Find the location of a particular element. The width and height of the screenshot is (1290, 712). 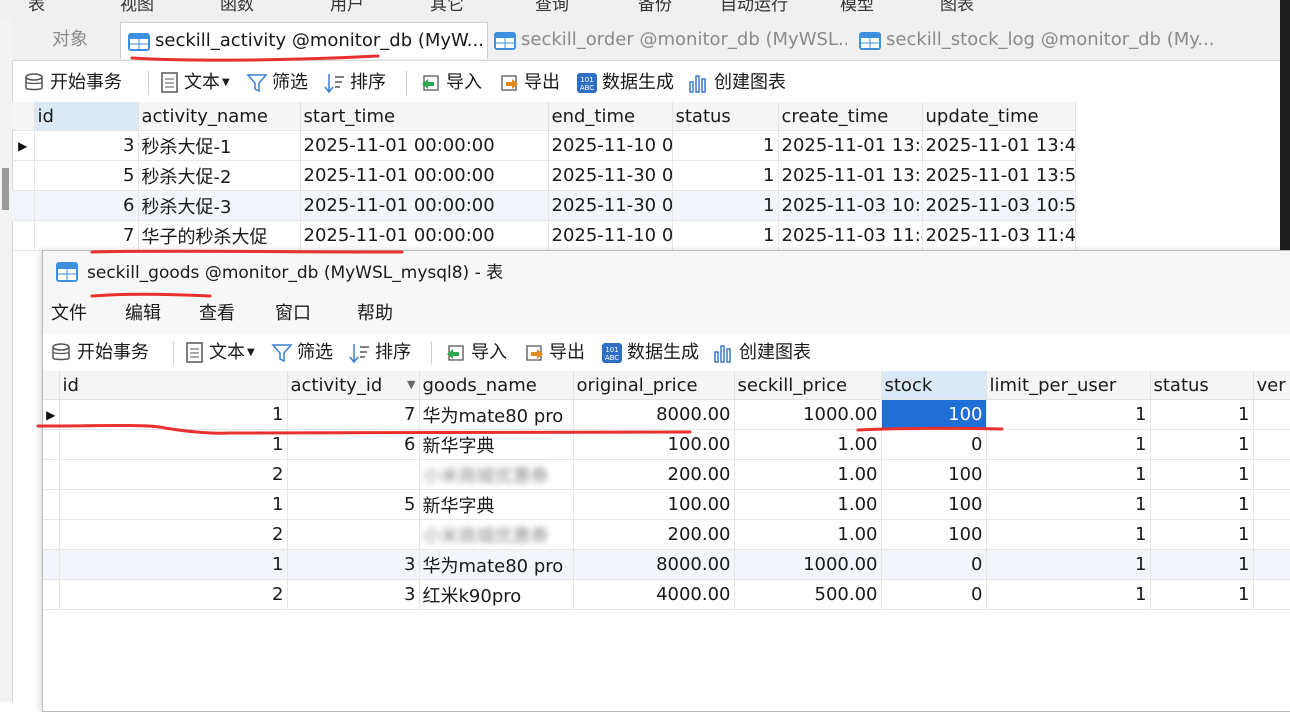

cell: 500.00 is located at coordinates (808, 594).